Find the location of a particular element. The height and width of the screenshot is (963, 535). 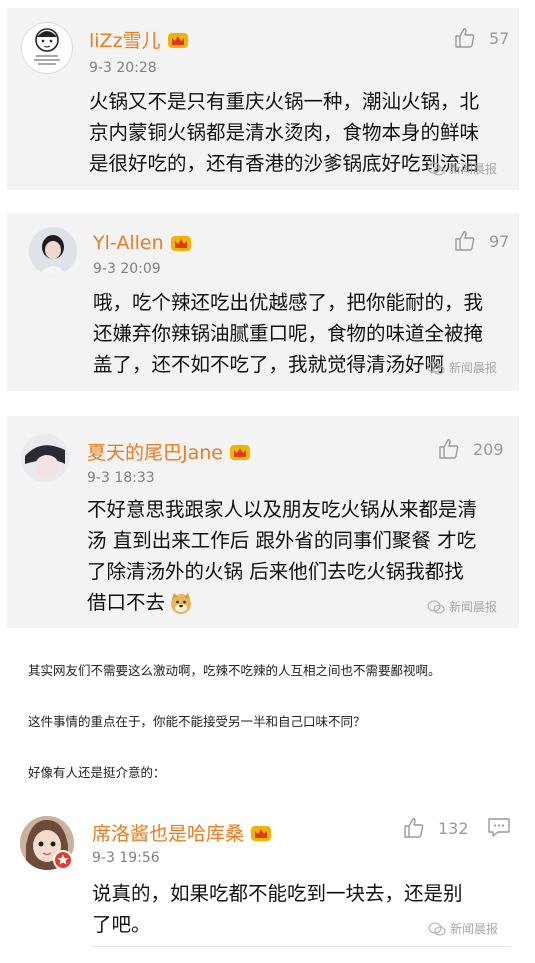

comment-line: 了除清汤外的火锅 后来他们去吃火锅我都找 is located at coordinates (275, 571).